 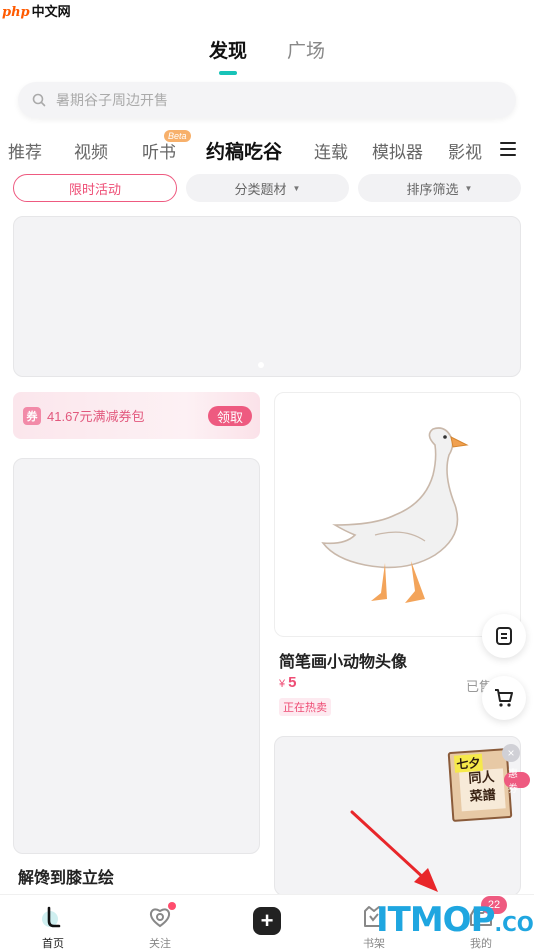 I want to click on tab-follow: 关注, so click(x=160, y=922).